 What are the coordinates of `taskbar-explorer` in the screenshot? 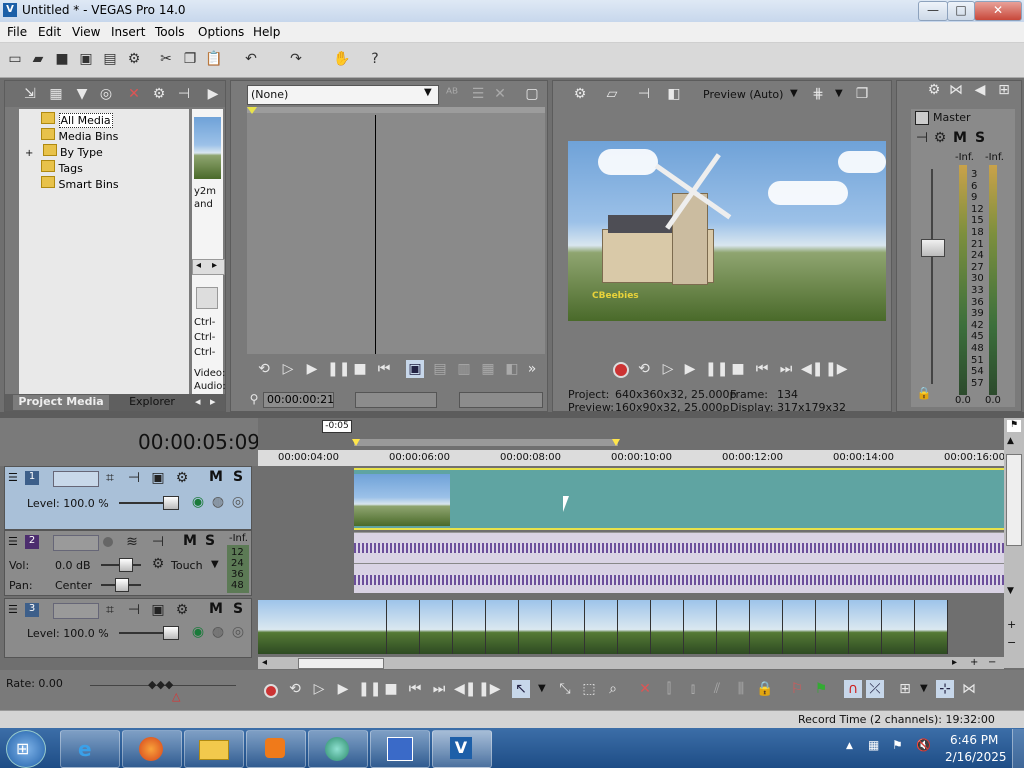 It's located at (214, 749).